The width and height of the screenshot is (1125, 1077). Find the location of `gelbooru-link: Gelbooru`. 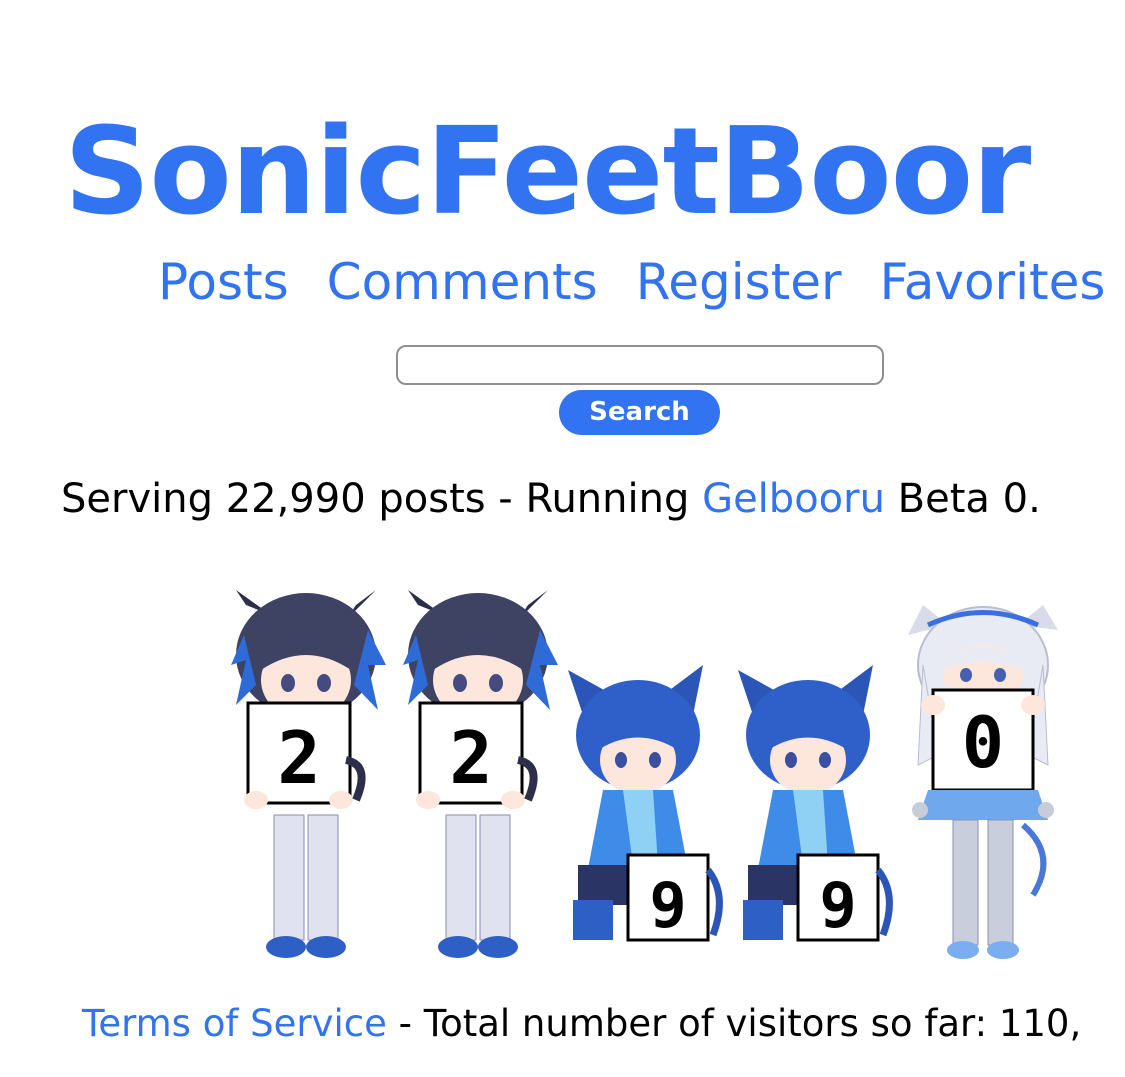

gelbooru-link: Gelbooru is located at coordinates (793, 499).